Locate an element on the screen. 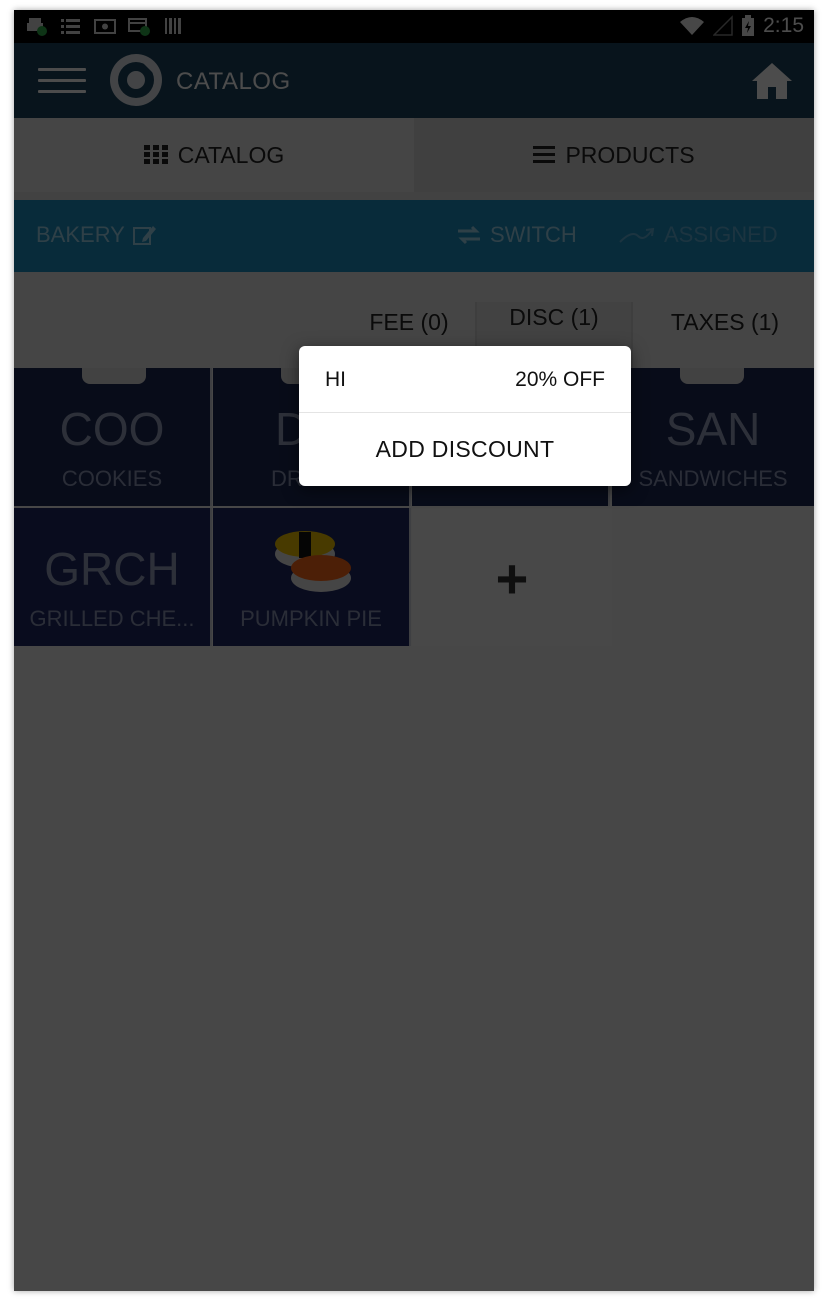 The height and width of the screenshot is (1308, 828). tile-abbr: COO is located at coordinates (112, 429).